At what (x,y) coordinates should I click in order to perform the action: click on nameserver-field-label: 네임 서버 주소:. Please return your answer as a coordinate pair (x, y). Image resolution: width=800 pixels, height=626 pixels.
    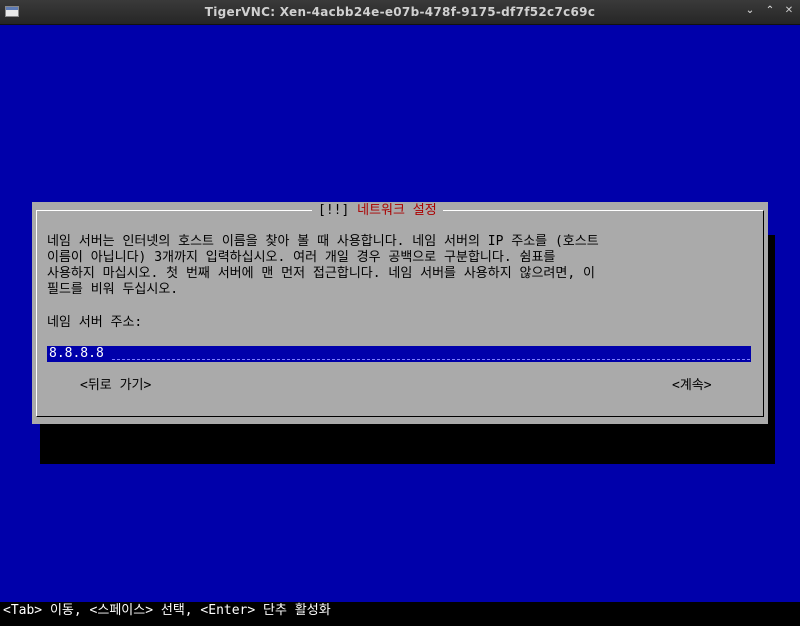
    Looking at the image, I should click on (95, 322).